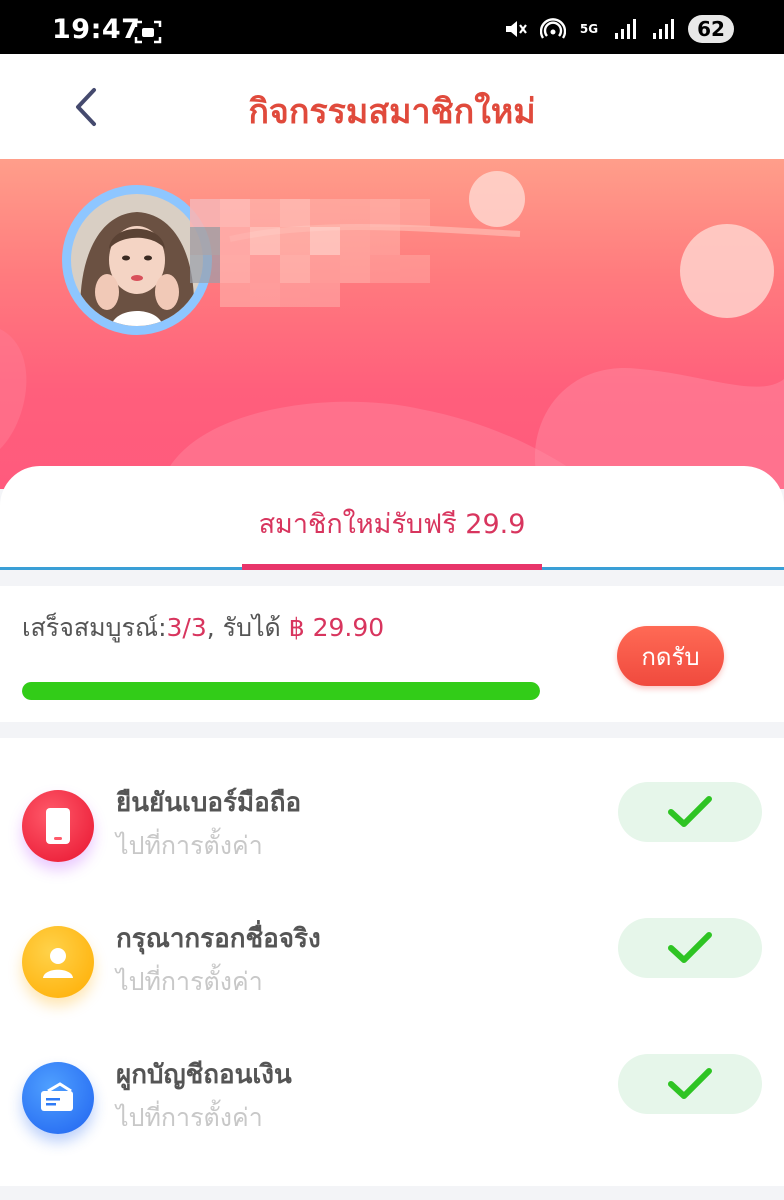  I want to click on progress-prefix: เสร็จสมบูรณ์:, so click(94, 627).